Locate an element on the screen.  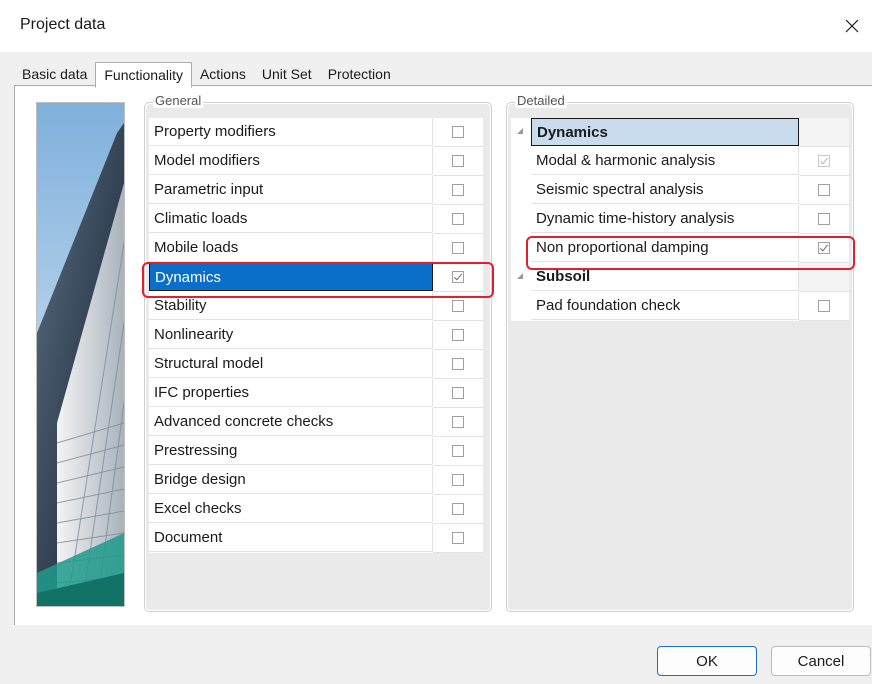
section-header-subsoil: Subsoil is located at coordinates (680, 277).